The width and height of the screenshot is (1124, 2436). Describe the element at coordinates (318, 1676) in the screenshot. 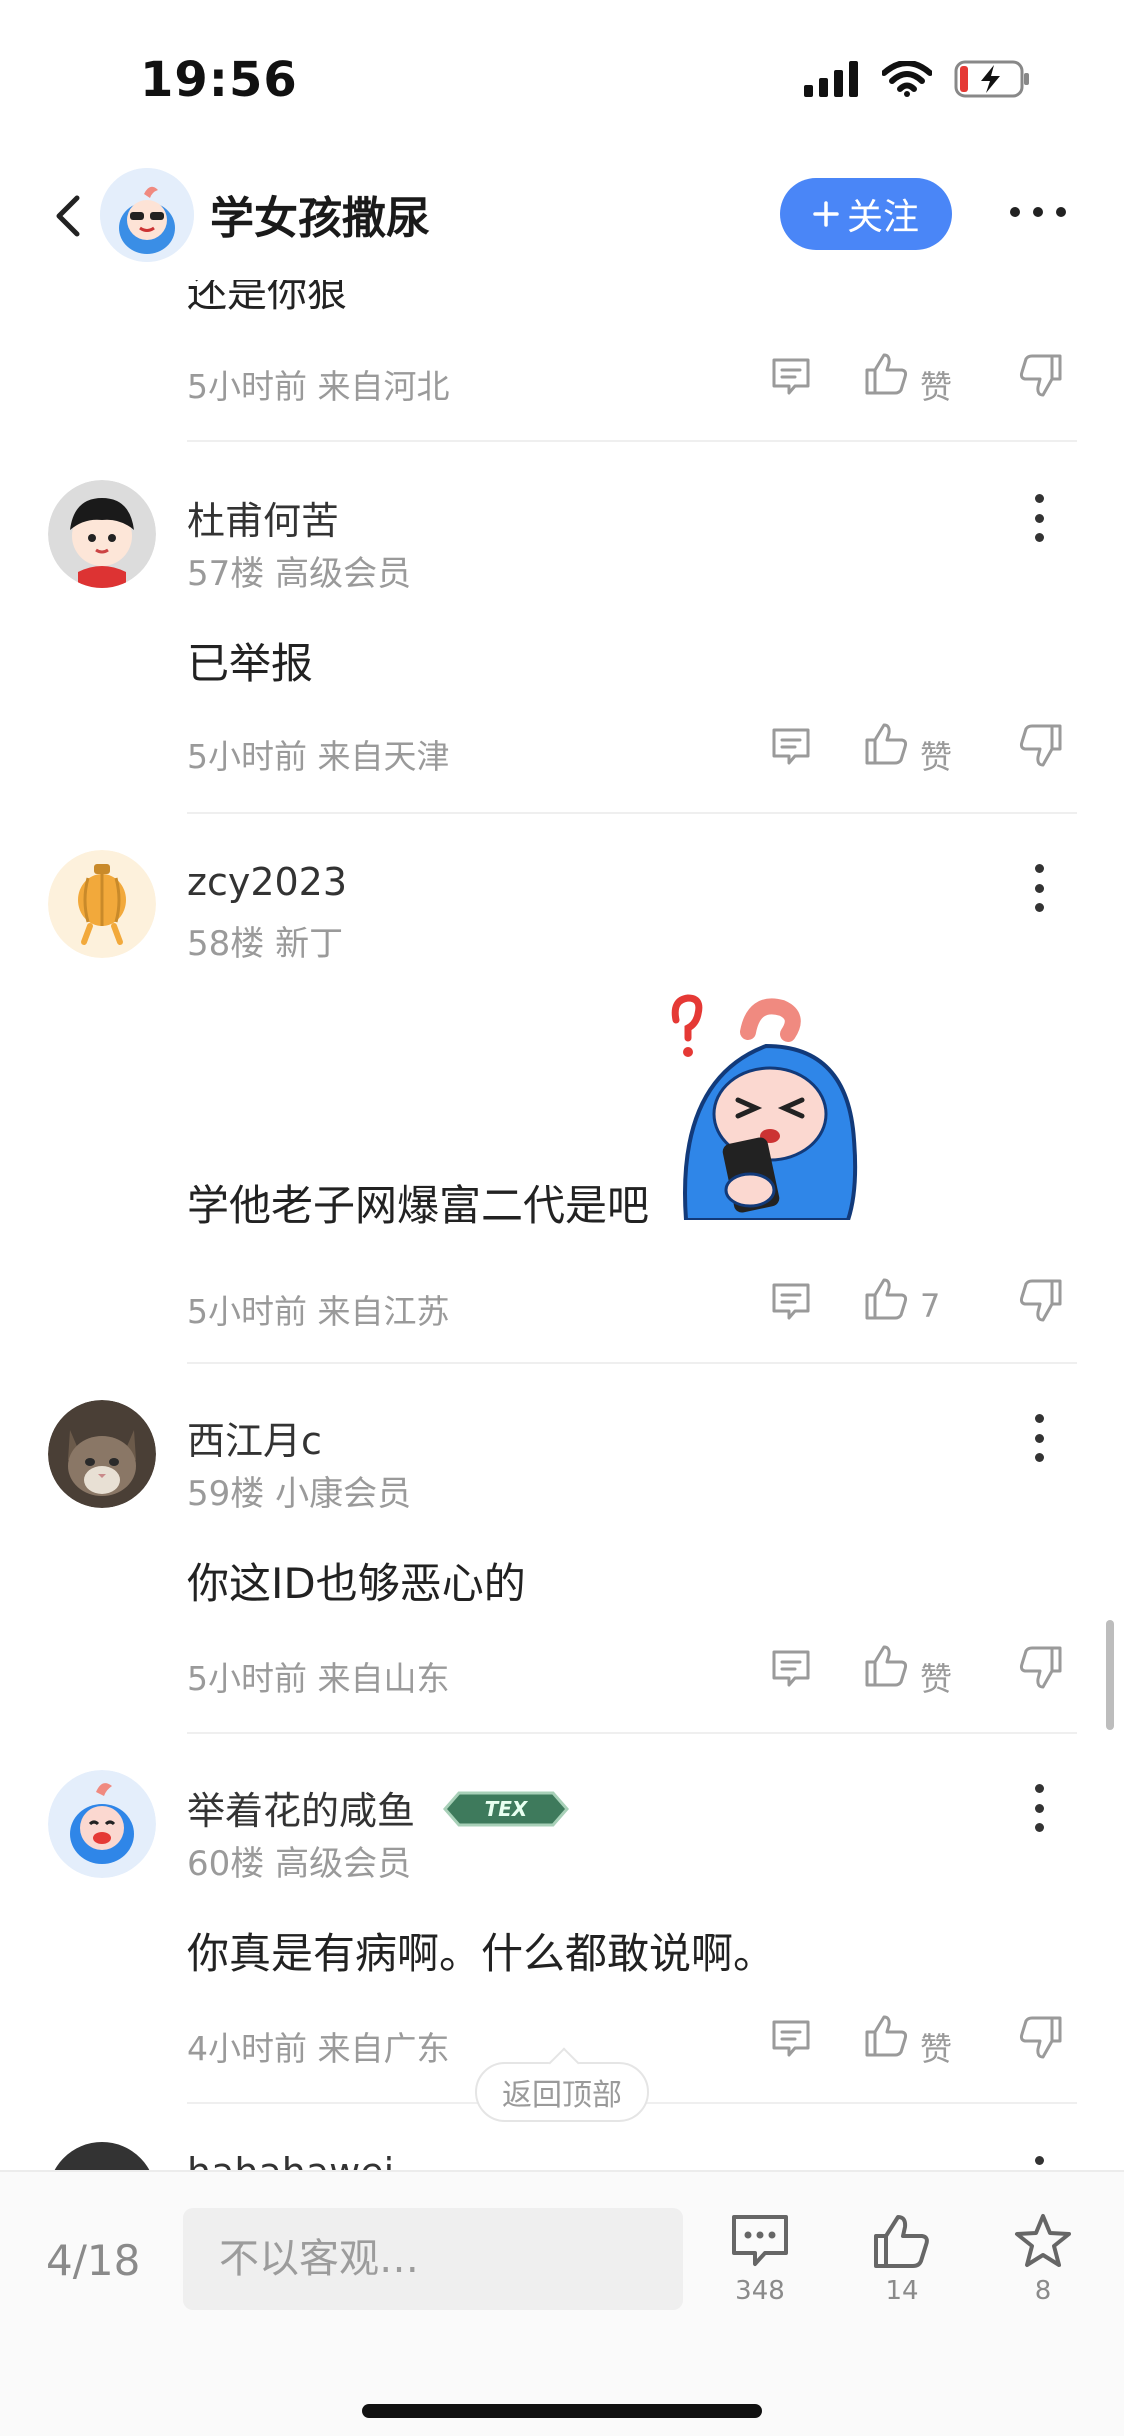

I see `comment-meta: 5小时前 来自山东` at that location.